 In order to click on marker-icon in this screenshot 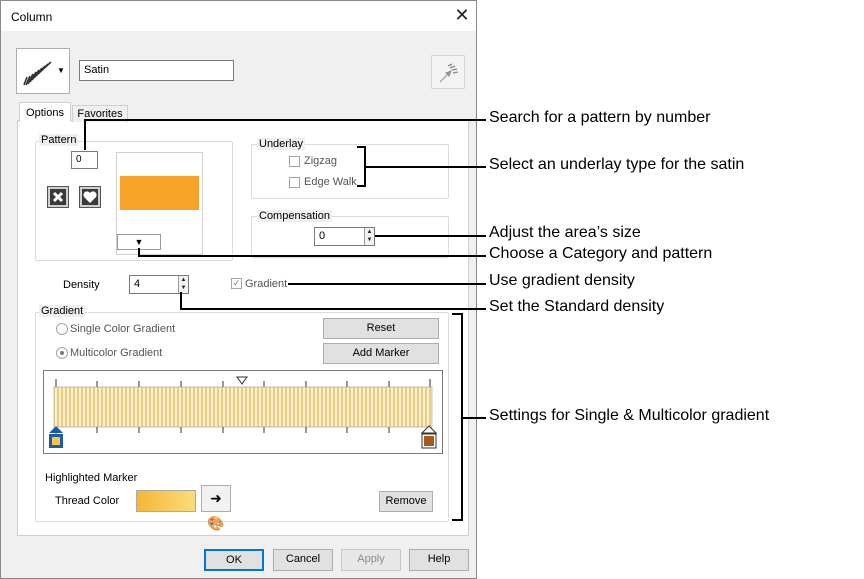, I will do `click(429, 437)`.